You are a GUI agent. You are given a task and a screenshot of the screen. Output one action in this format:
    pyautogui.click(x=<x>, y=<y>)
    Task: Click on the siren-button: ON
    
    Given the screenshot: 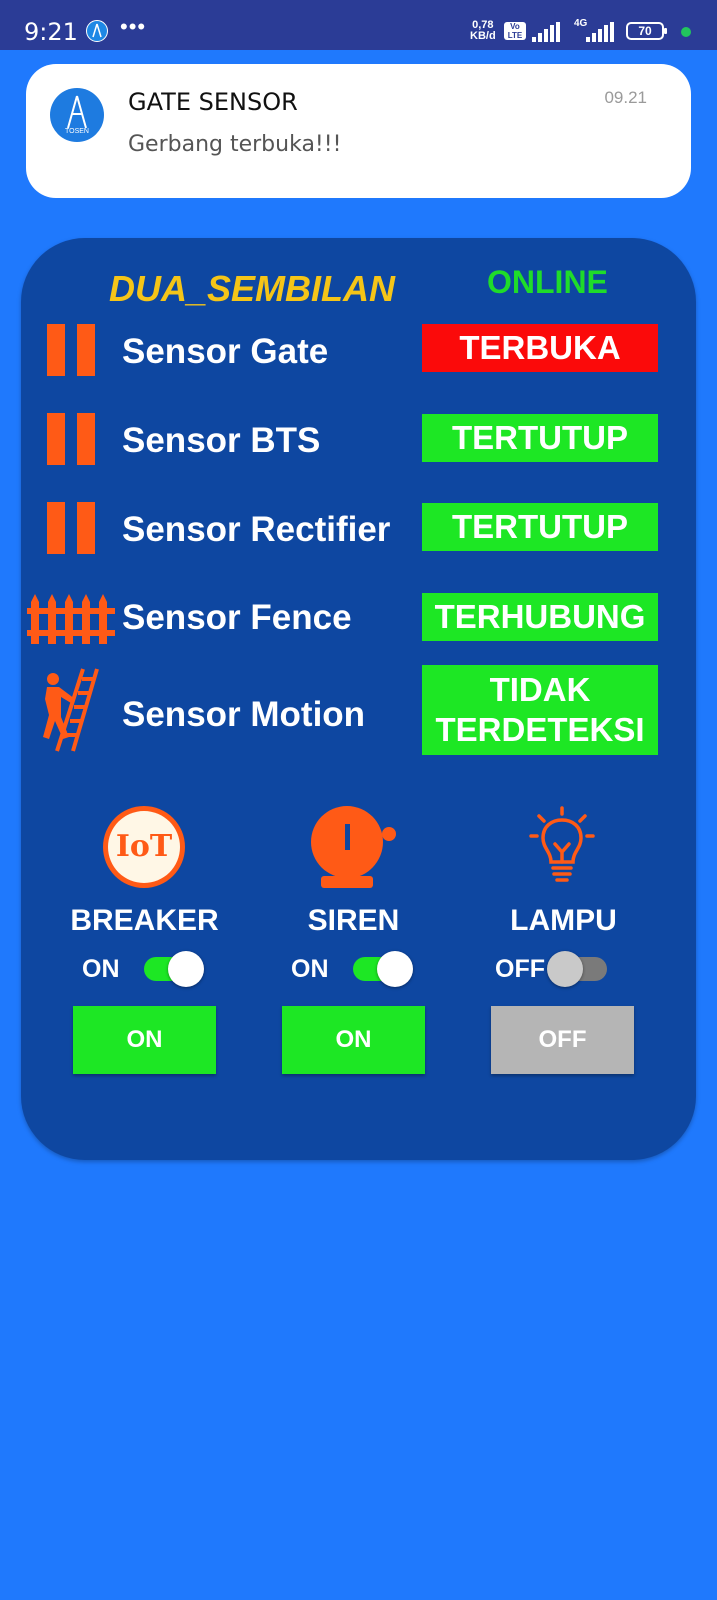 What is the action you would take?
    pyautogui.click(x=353, y=1040)
    